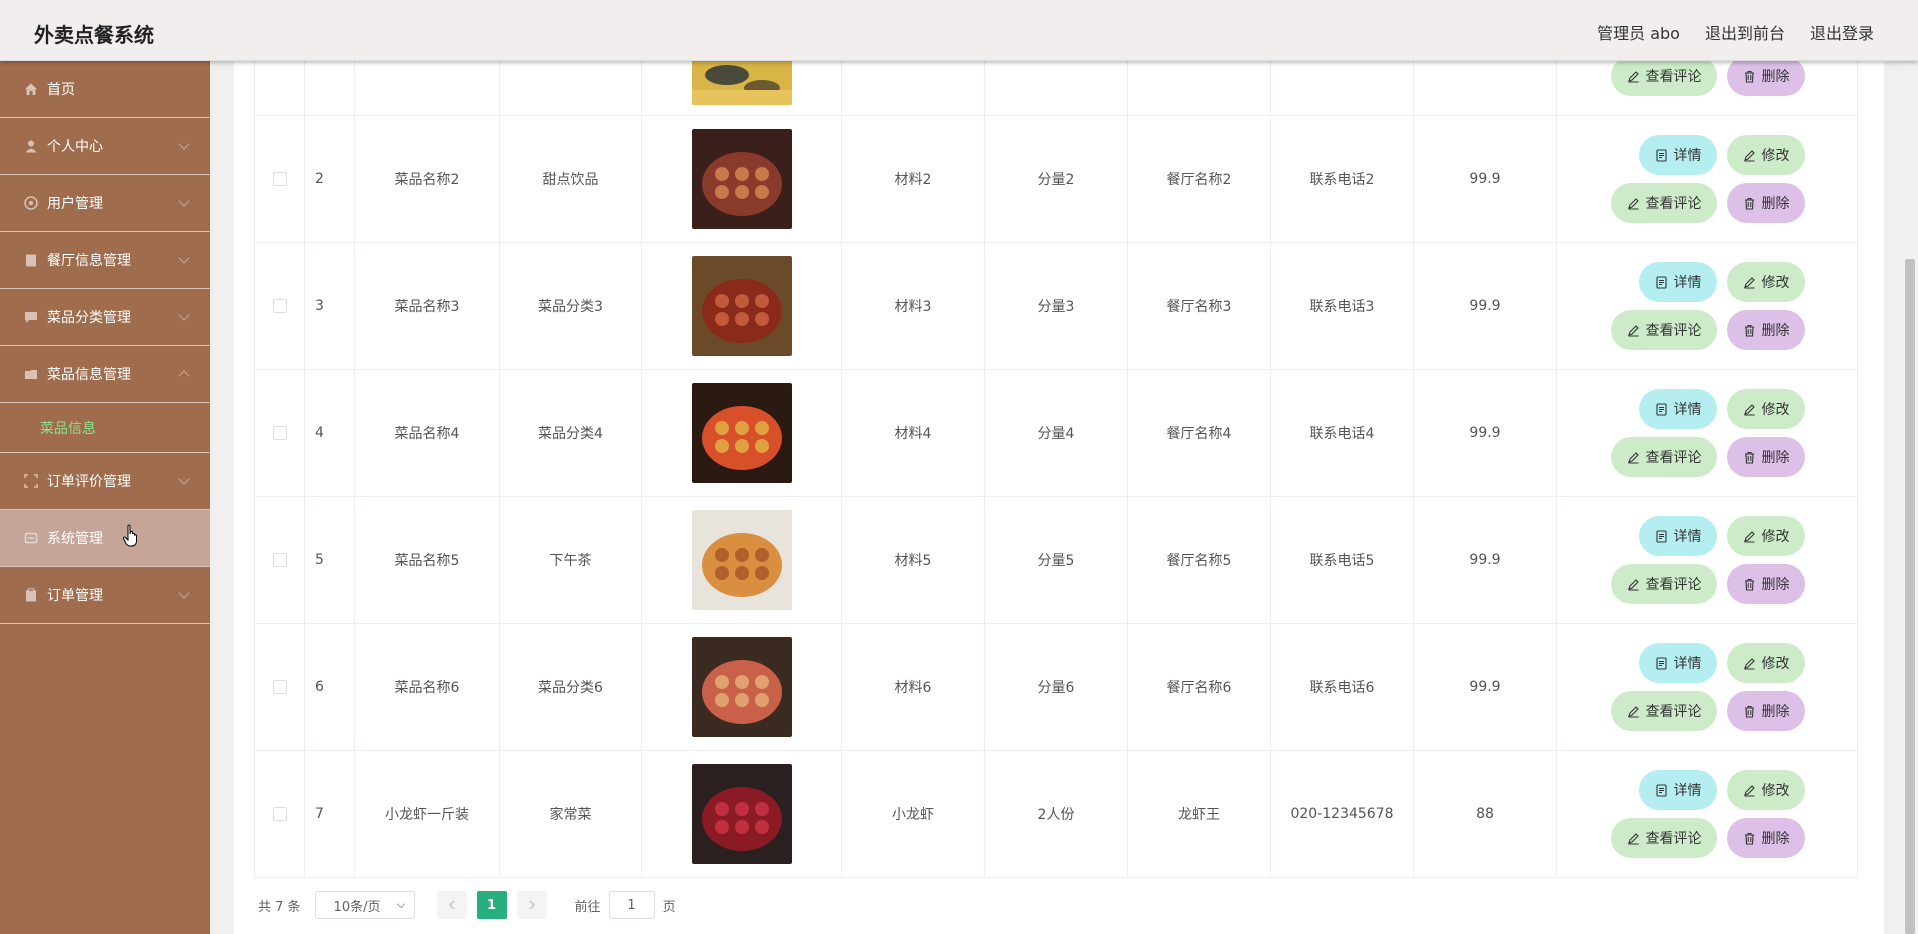 This screenshot has height=934, width=1918. I want to click on sidebar-item-users: 用户管理, so click(105, 203).